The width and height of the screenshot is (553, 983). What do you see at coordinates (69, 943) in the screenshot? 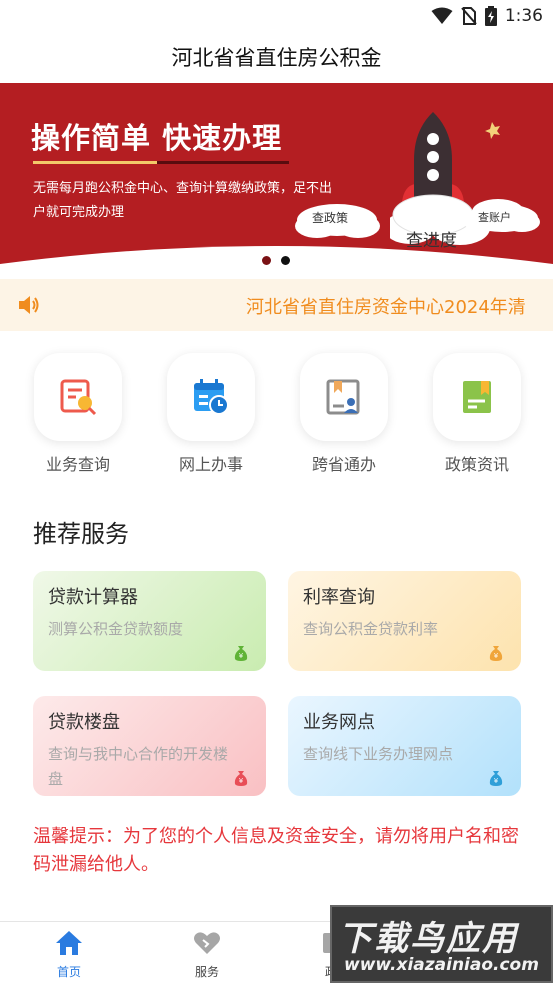
I see `home-icon` at bounding box center [69, 943].